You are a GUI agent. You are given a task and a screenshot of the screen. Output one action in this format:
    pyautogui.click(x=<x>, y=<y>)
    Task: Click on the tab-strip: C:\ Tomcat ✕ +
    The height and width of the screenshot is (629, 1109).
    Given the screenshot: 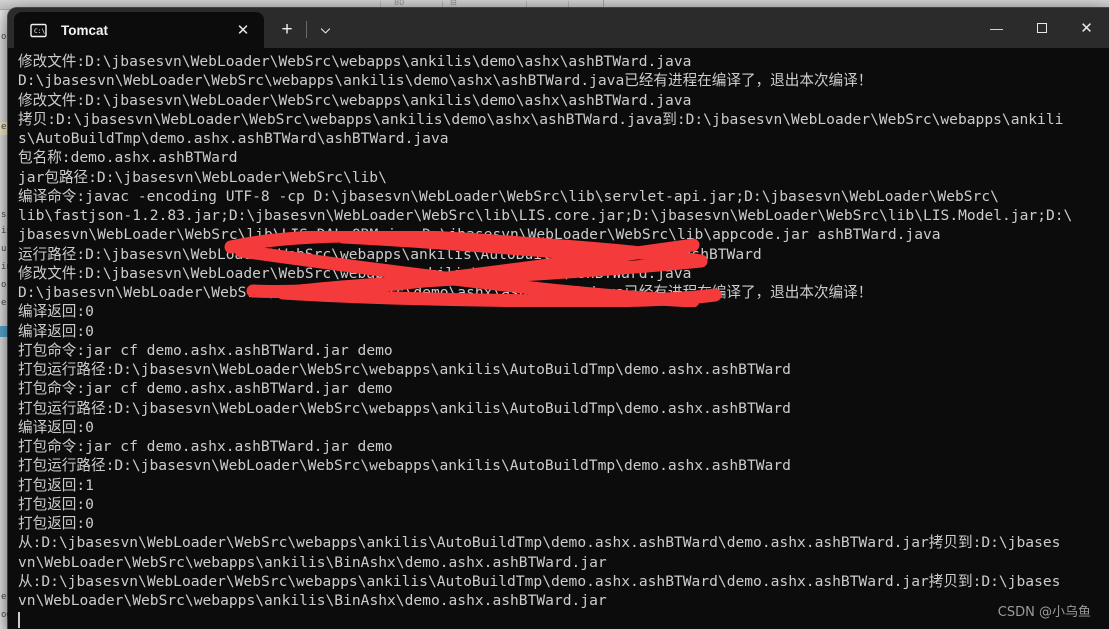 What is the action you would take?
    pyautogui.click(x=491, y=28)
    